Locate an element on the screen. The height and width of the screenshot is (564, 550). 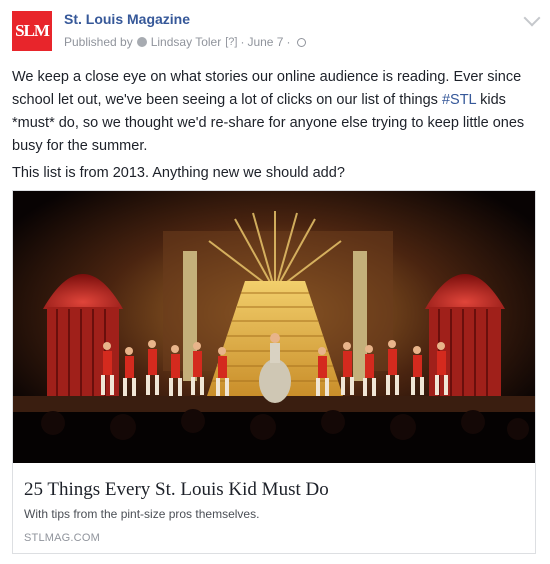
help-link: [?] is located at coordinates (231, 42).